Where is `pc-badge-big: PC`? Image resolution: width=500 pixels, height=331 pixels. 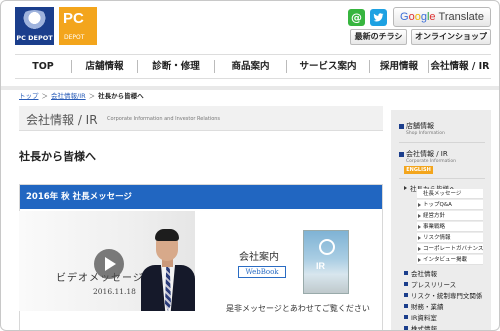
pc-badge-big: PC is located at coordinates (73, 18).